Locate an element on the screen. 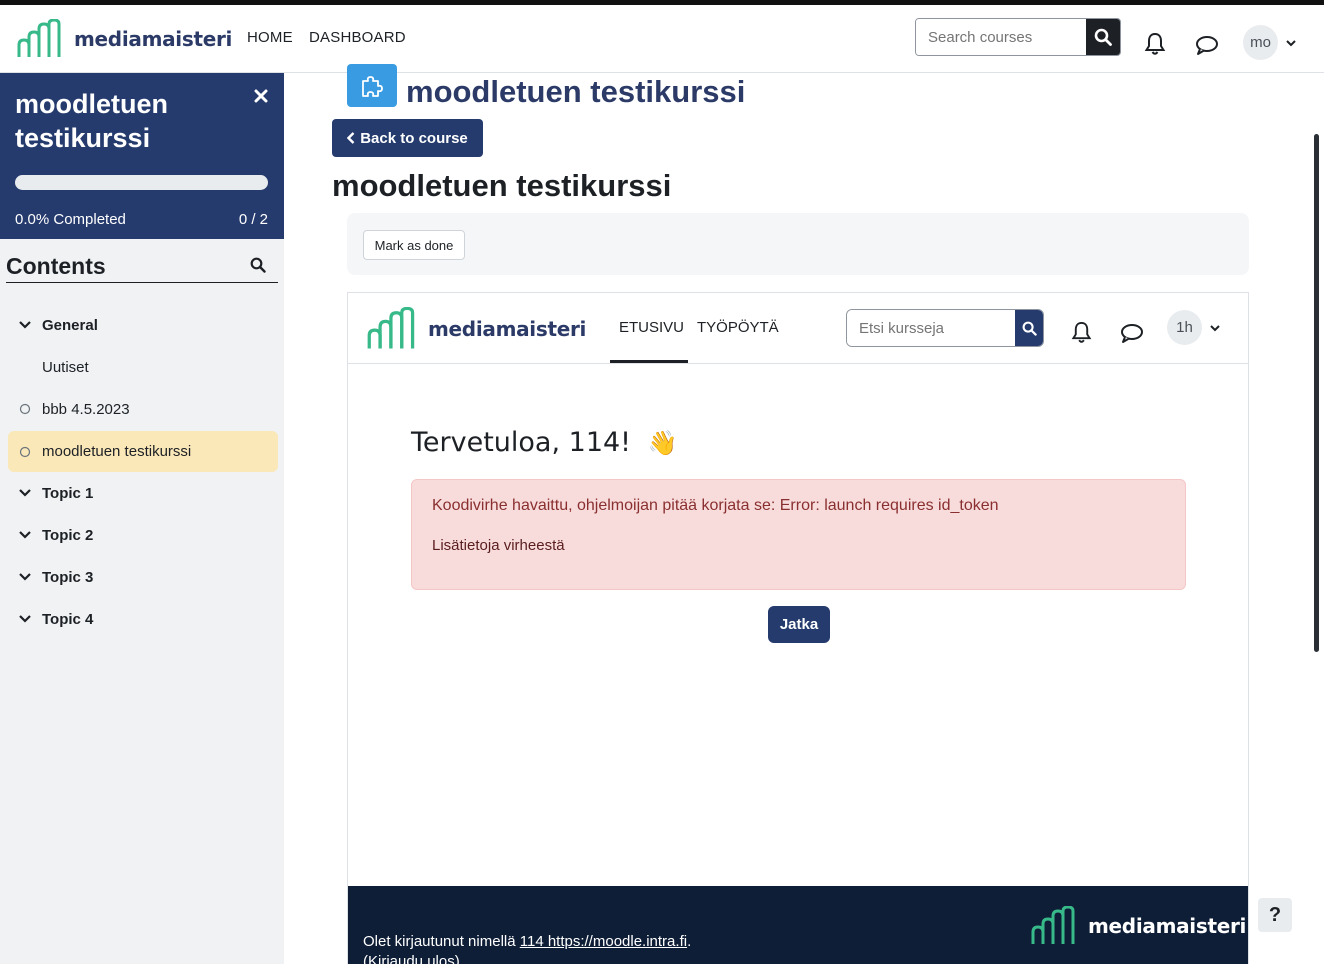 The image size is (1324, 964). search-input is located at coordinates (1001, 37).